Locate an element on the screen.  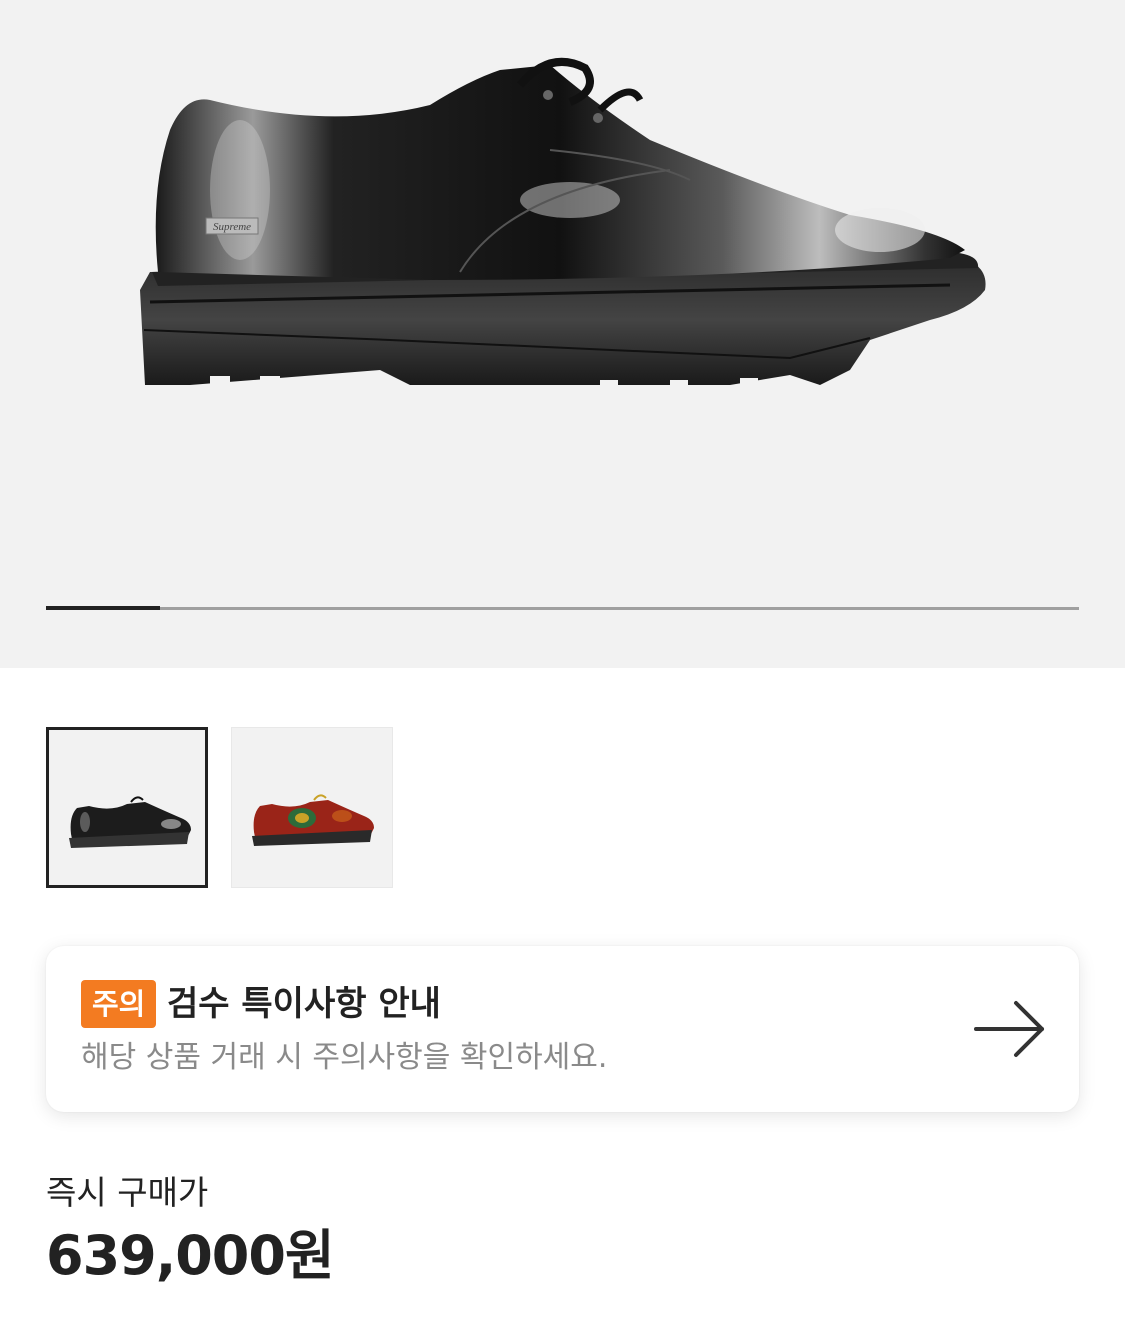
shoe-logo-text: Supreme is located at coordinates (232, 227).